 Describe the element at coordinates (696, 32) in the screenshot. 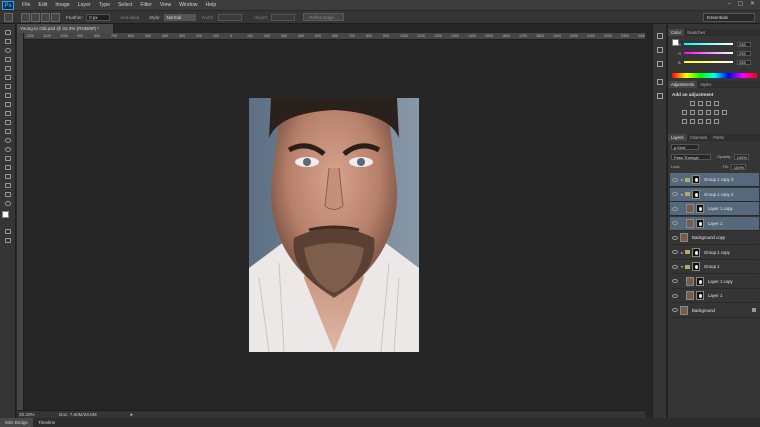

I see `tab-swatches: Swatches` at that location.